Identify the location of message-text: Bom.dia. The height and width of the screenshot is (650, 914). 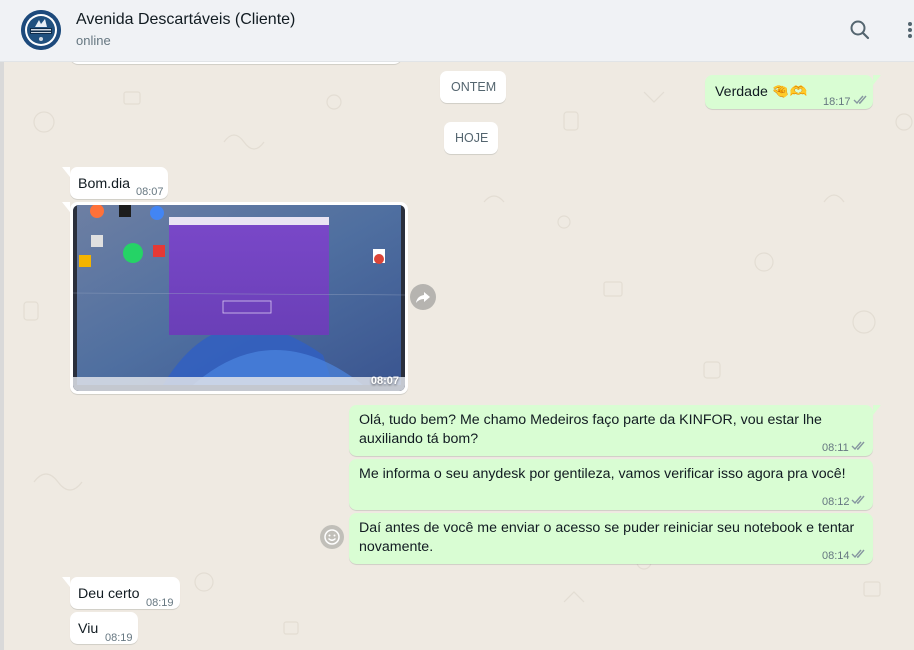
(104, 184).